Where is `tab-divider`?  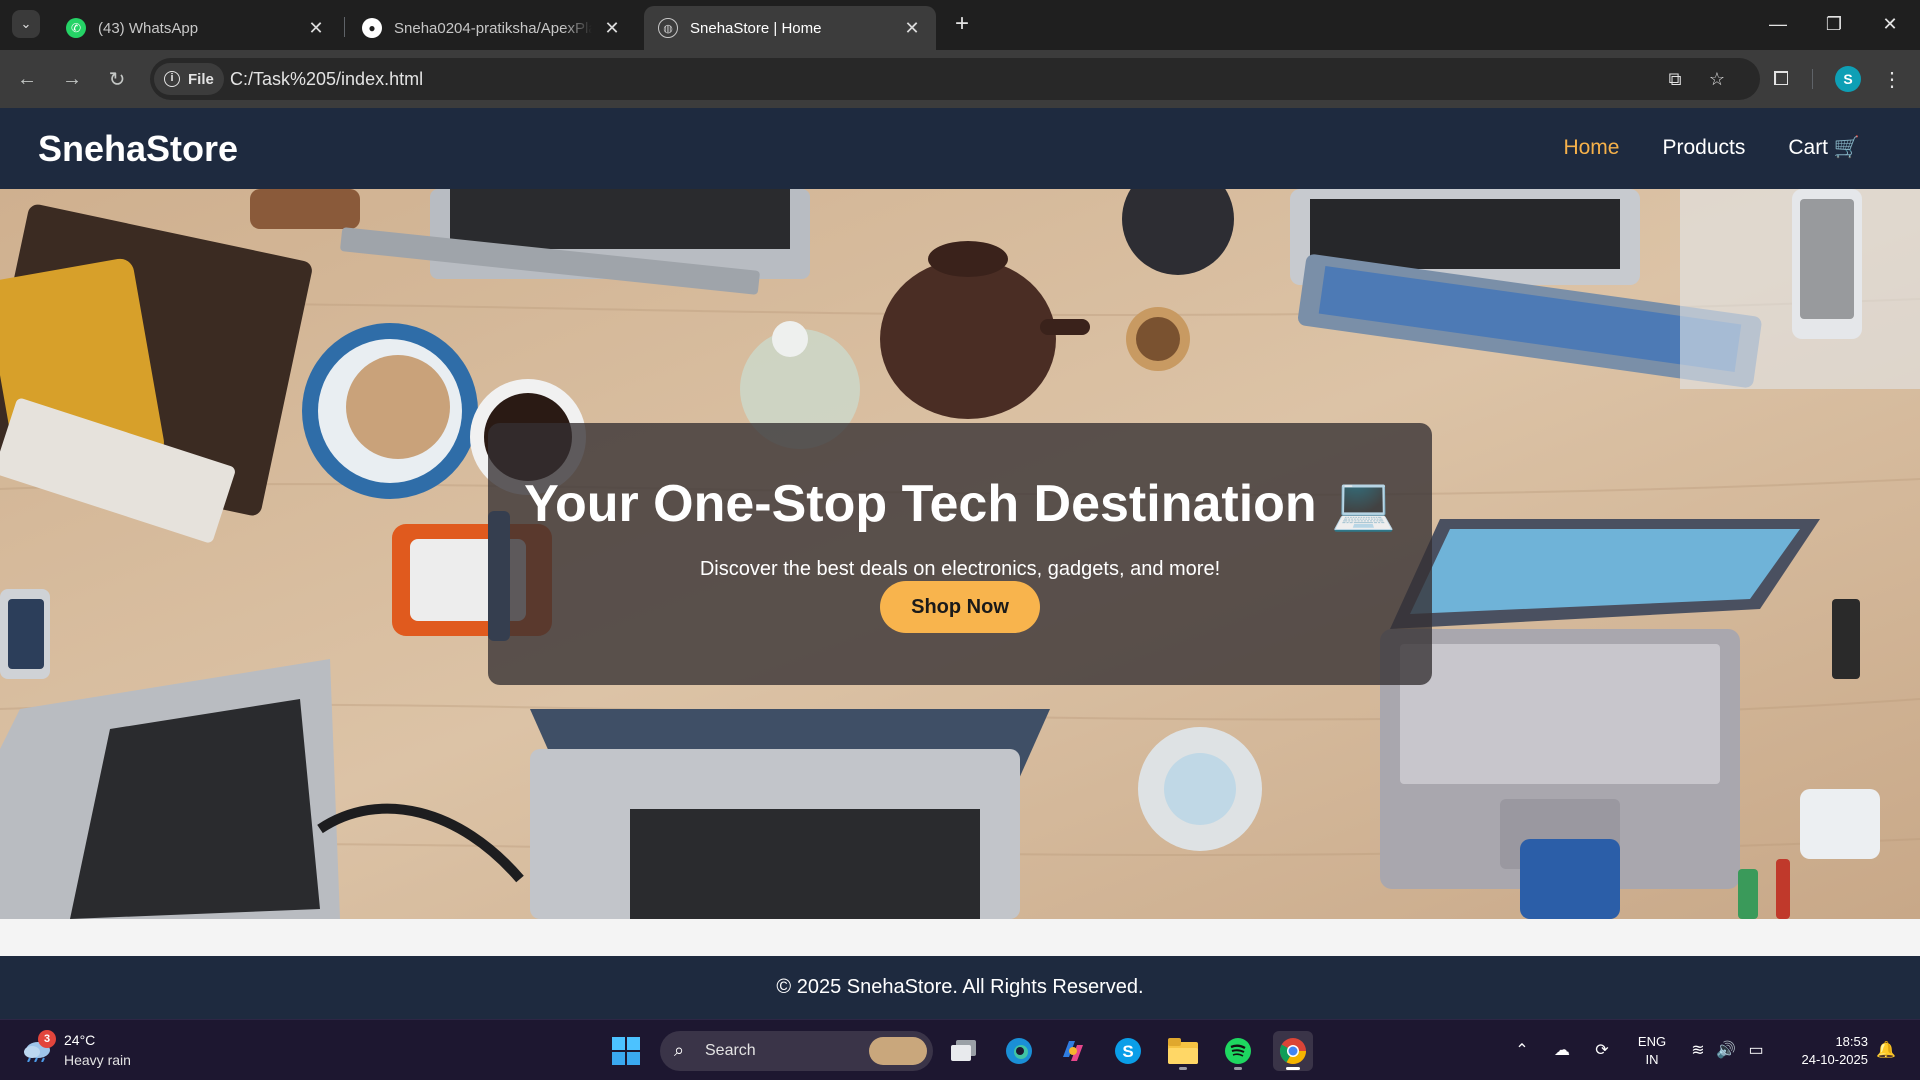
tab-divider is located at coordinates (344, 27).